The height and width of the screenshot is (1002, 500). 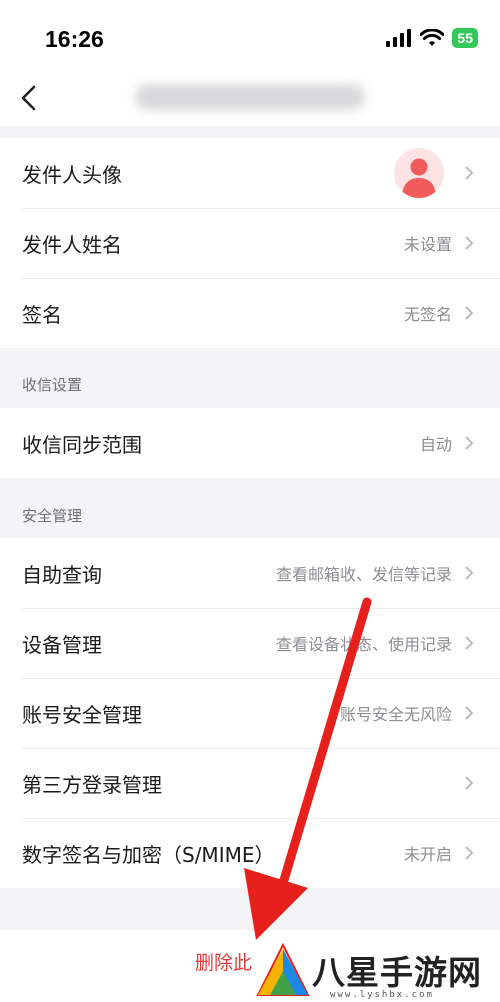 What do you see at coordinates (382, 995) in the screenshot?
I see `watermark-url: www.lyshbx.com` at bounding box center [382, 995].